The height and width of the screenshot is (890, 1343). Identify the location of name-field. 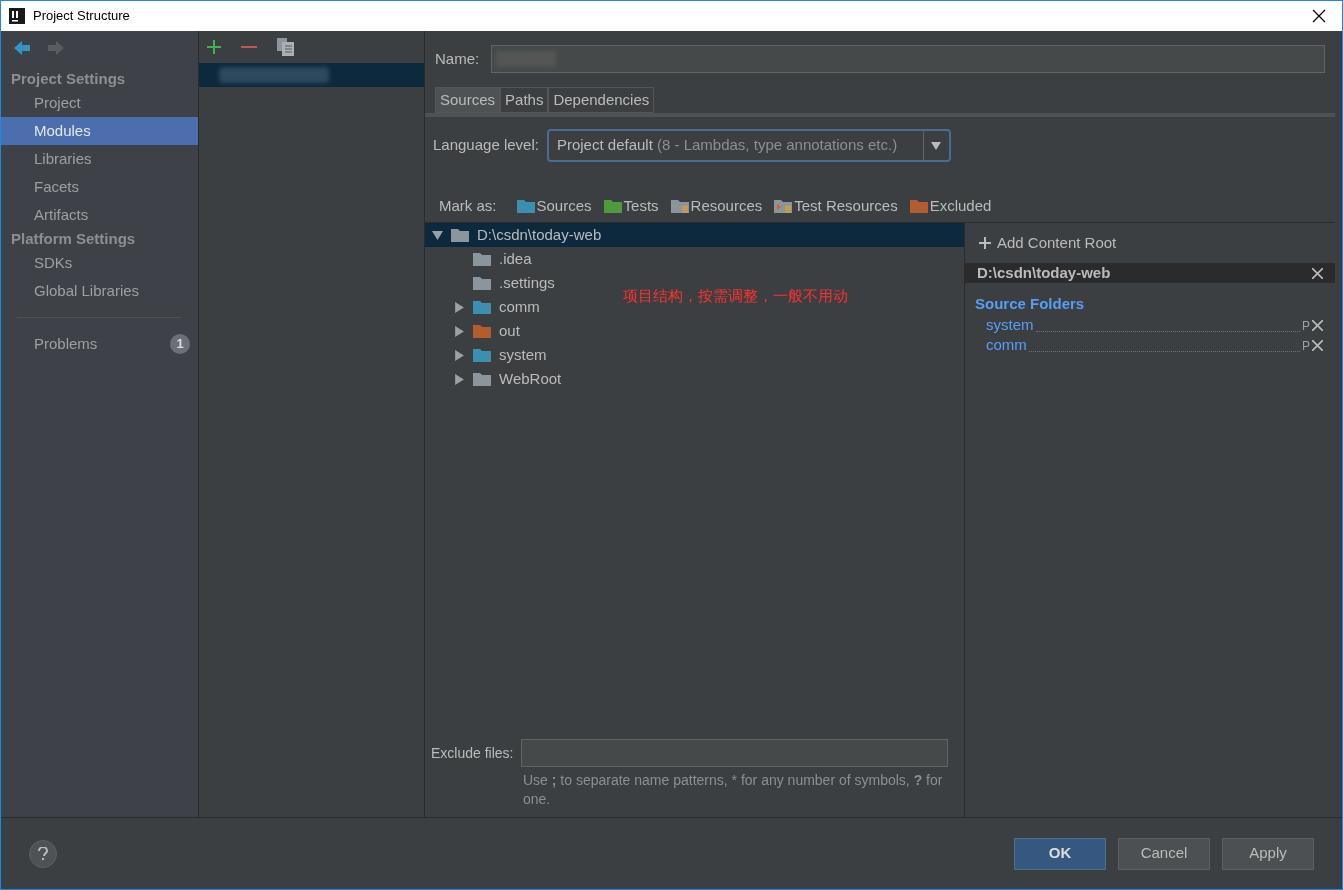
(908, 59).